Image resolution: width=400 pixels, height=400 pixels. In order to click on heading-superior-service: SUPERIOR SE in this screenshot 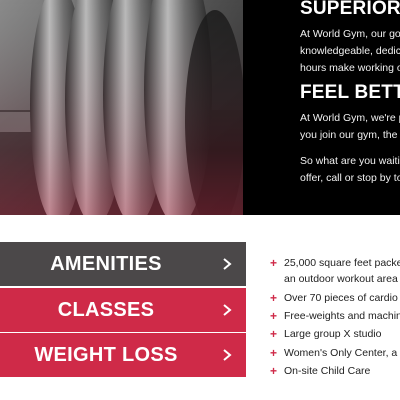, I will do `click(350, 9)`.